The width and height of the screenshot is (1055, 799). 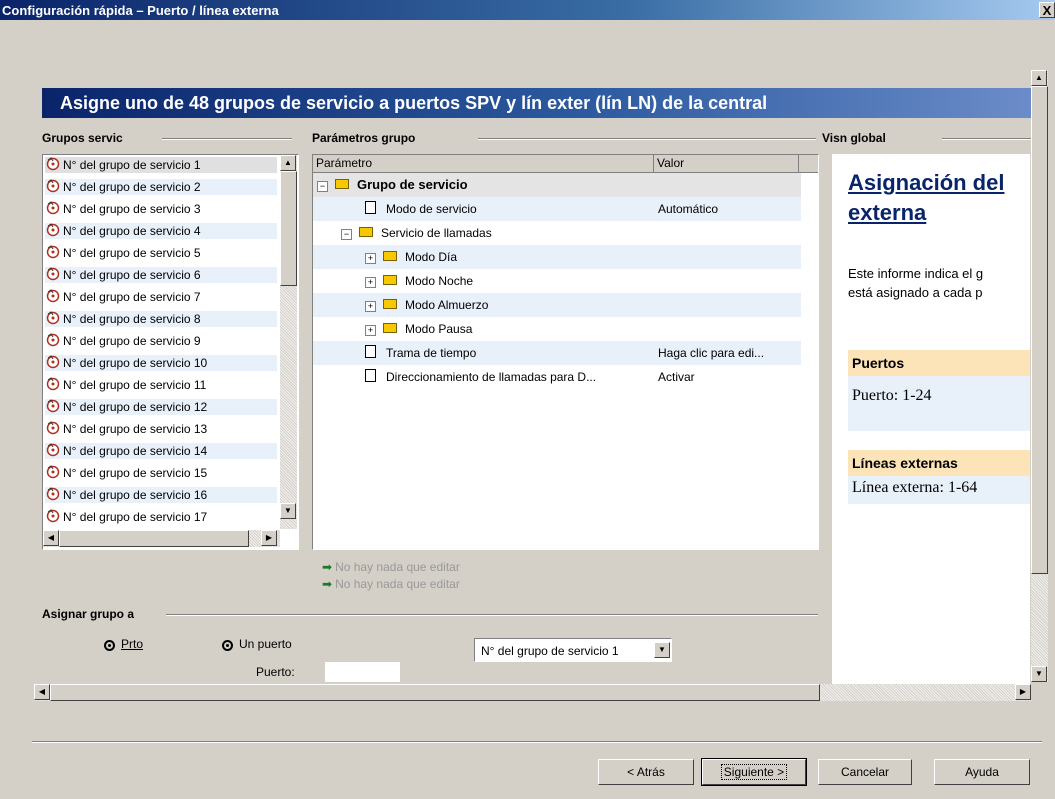 I want to click on list-item: N° del grupo de servicio 2, so click(x=161, y=187).